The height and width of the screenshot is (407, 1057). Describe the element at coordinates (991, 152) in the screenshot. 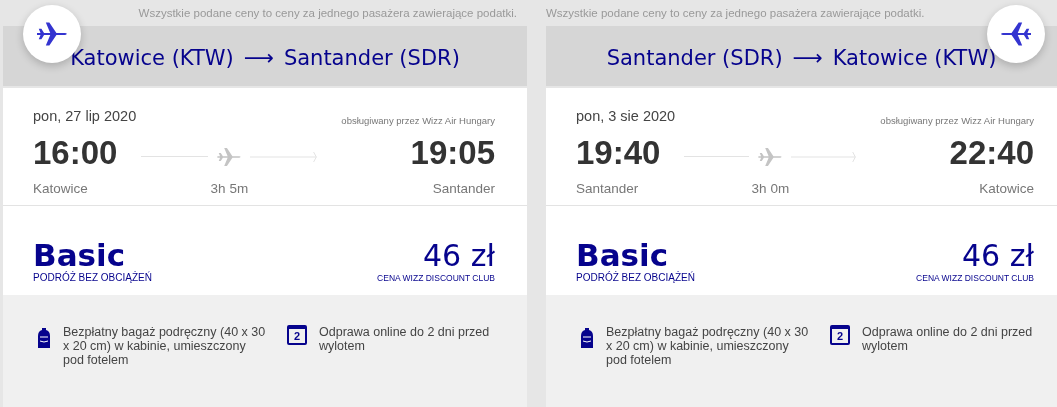

I see `arrival-time: 22:40` at that location.